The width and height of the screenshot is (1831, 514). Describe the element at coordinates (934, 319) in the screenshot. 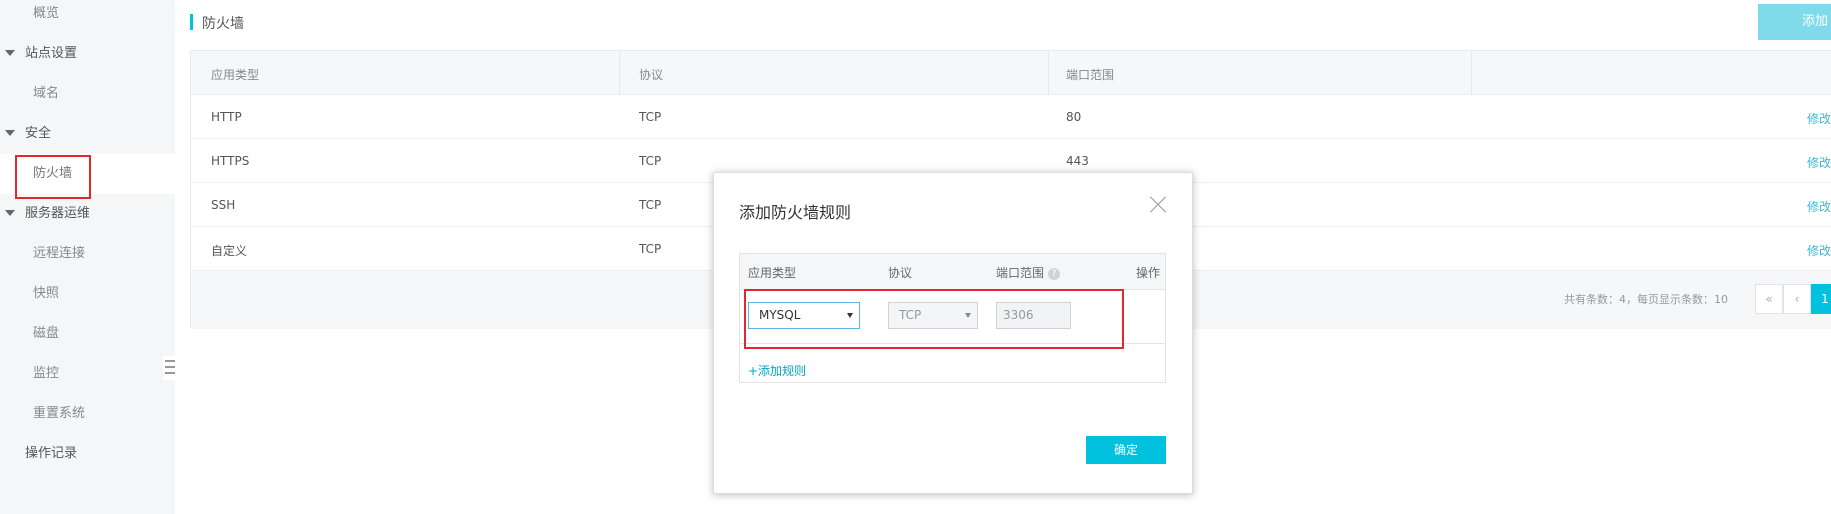

I see `rule-row-highlight-box` at that location.